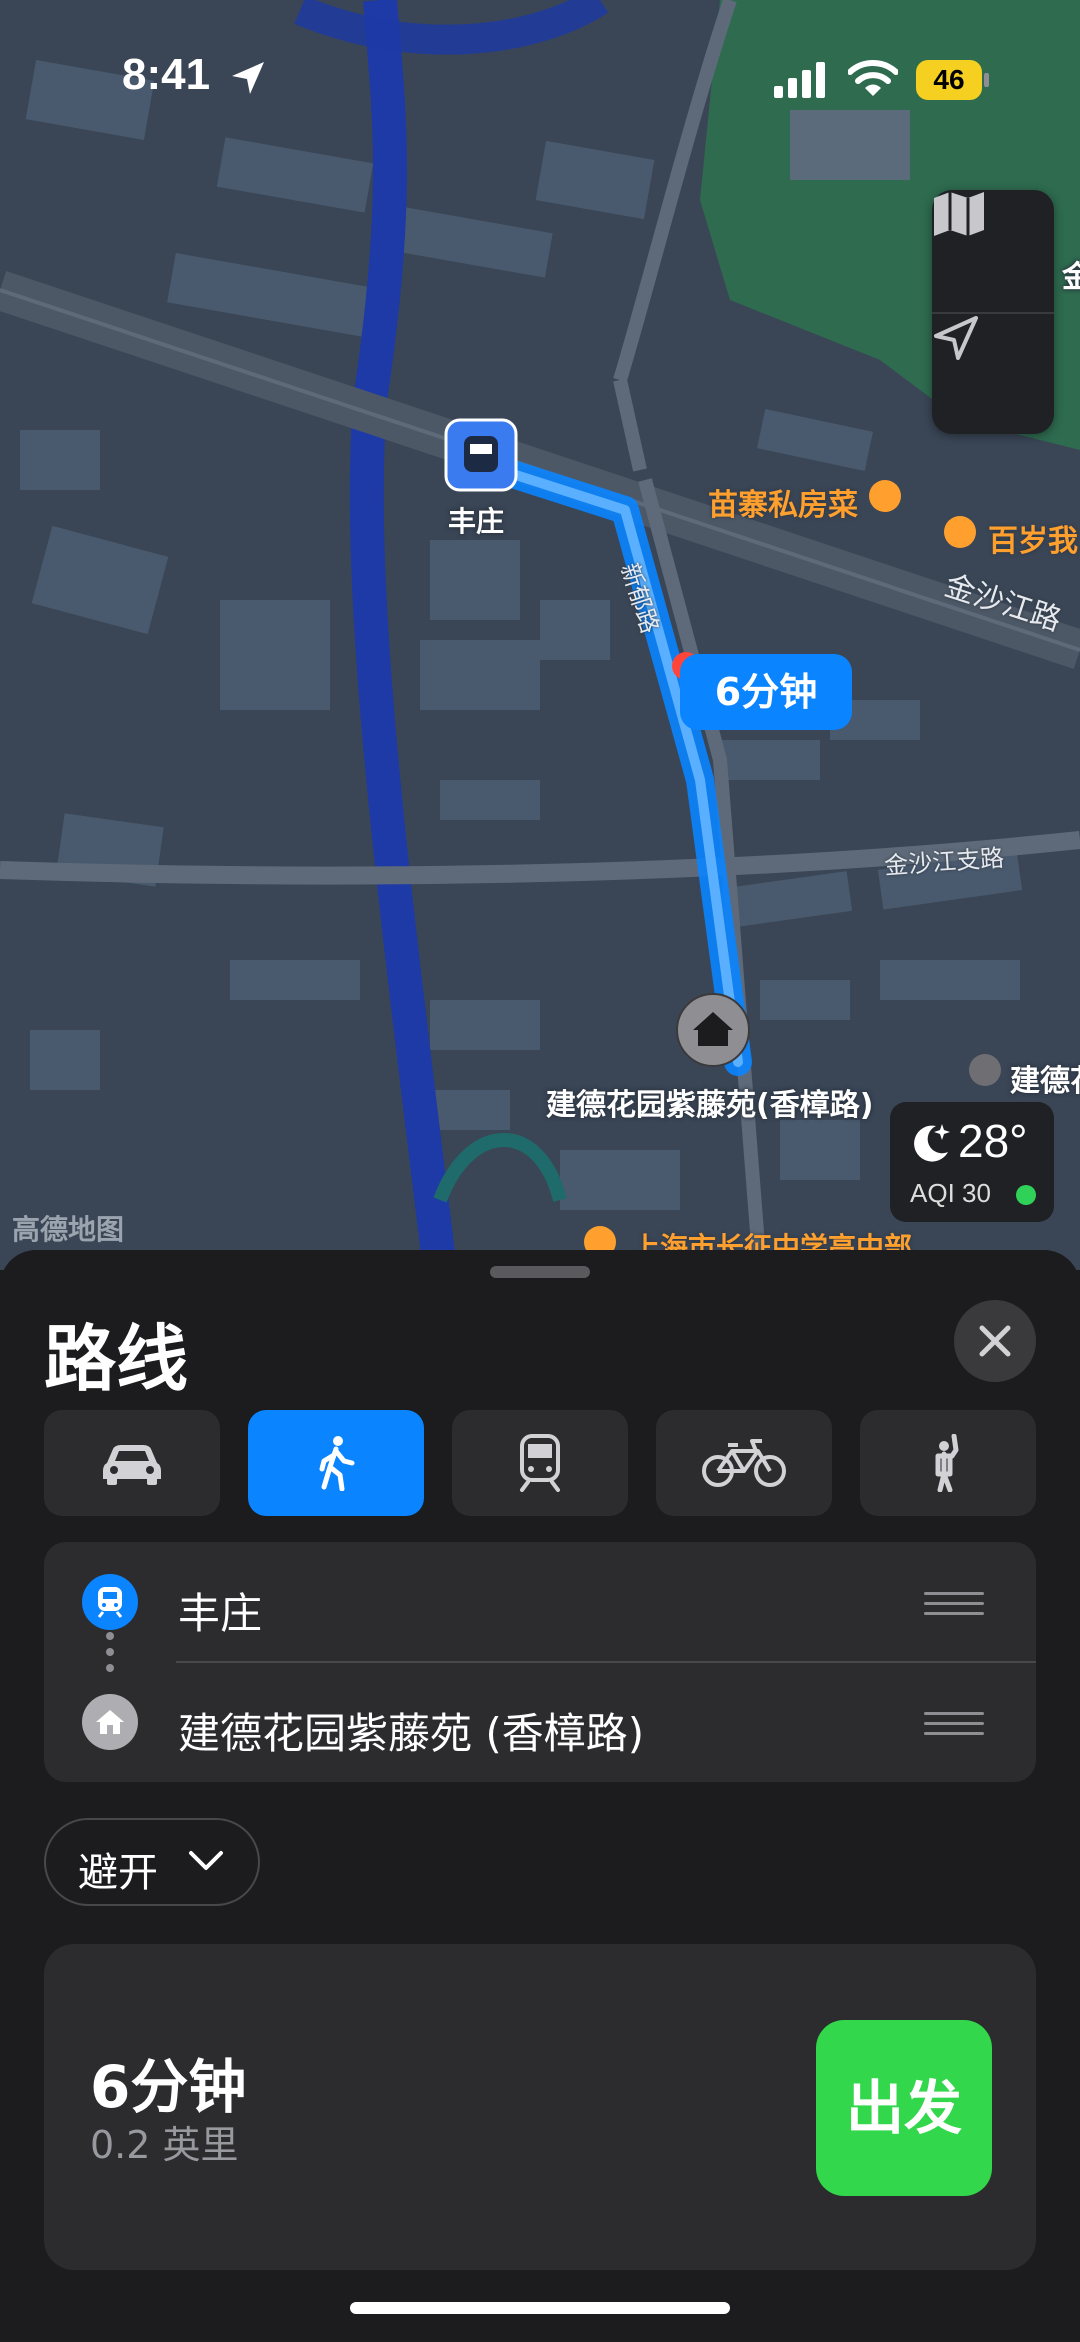 This screenshot has height=2342, width=1080. I want to click on mode-drive-button, so click(132, 1463).